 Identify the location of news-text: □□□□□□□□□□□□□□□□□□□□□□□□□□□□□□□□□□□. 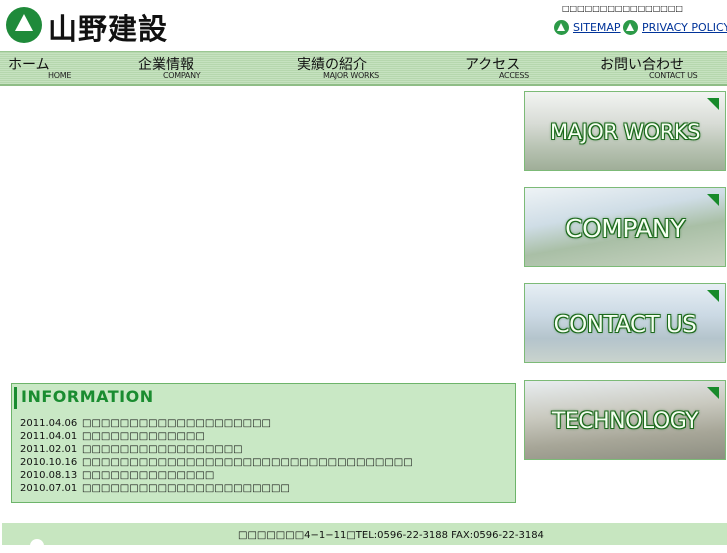
(247, 462).